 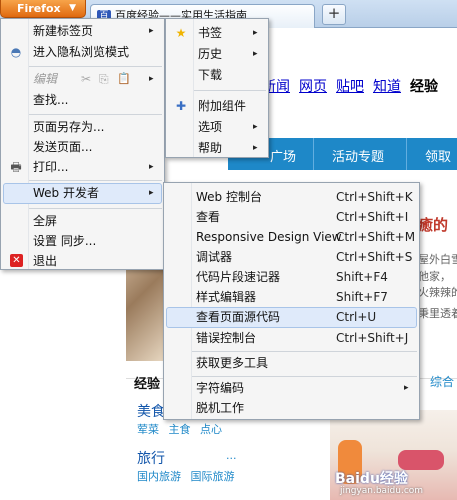 I want to click on menu-item-debugger: 调试器 Ctrl+Shift+S, so click(x=292, y=257).